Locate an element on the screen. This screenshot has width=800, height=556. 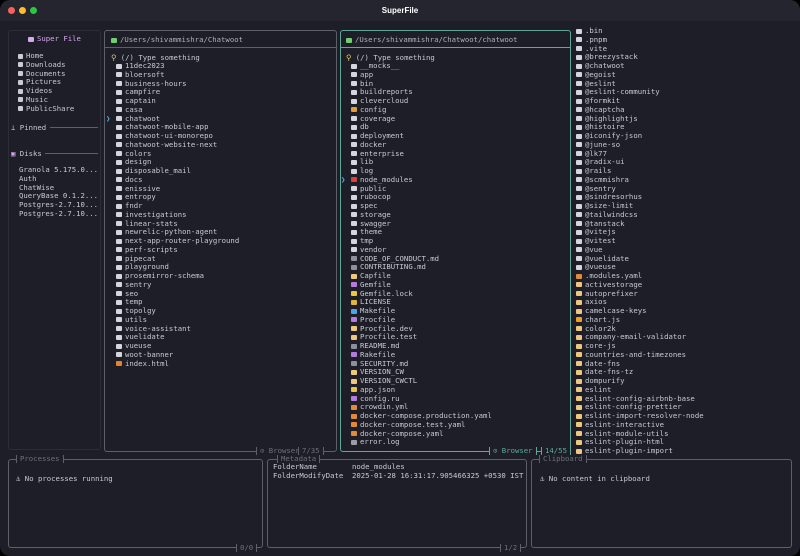
file-item: @june-so is located at coordinates (686, 145).